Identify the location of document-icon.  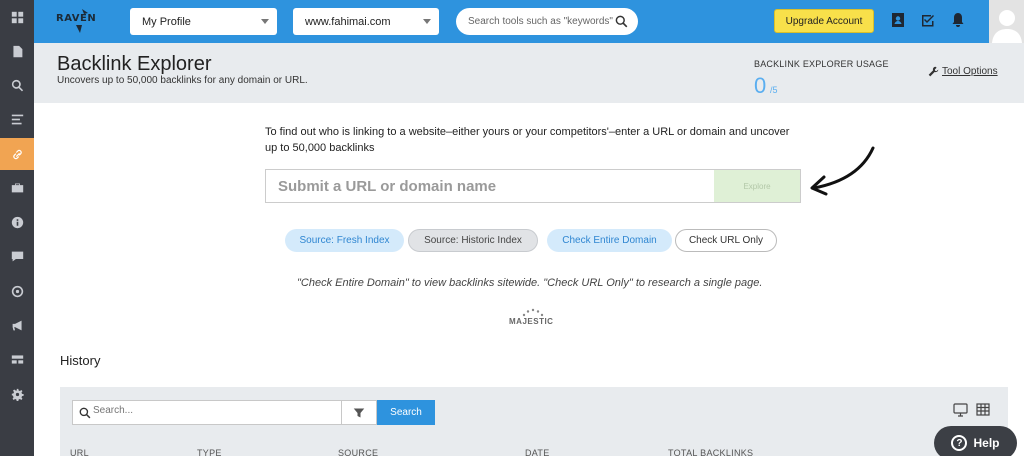
(17, 51).